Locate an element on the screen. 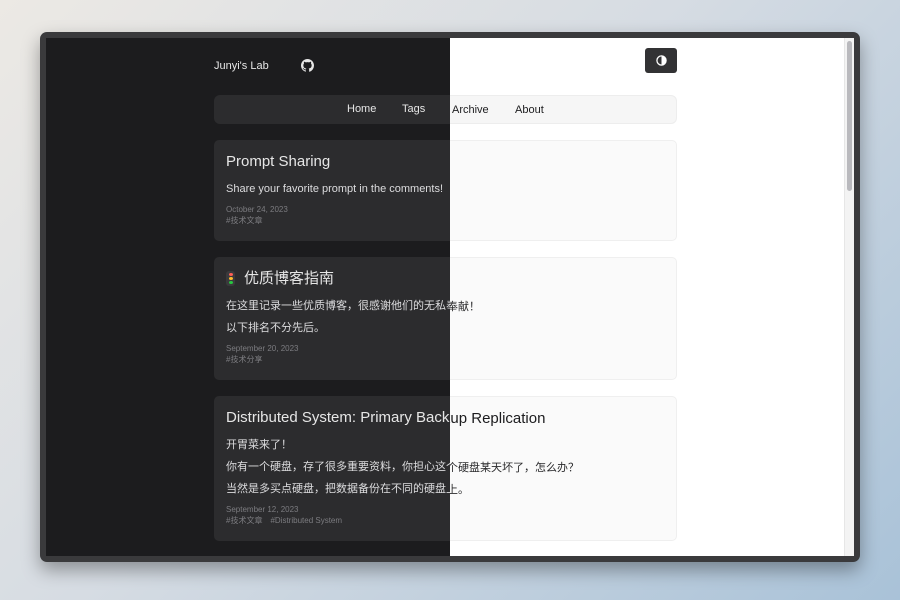  nav-about: About is located at coordinates (529, 110).